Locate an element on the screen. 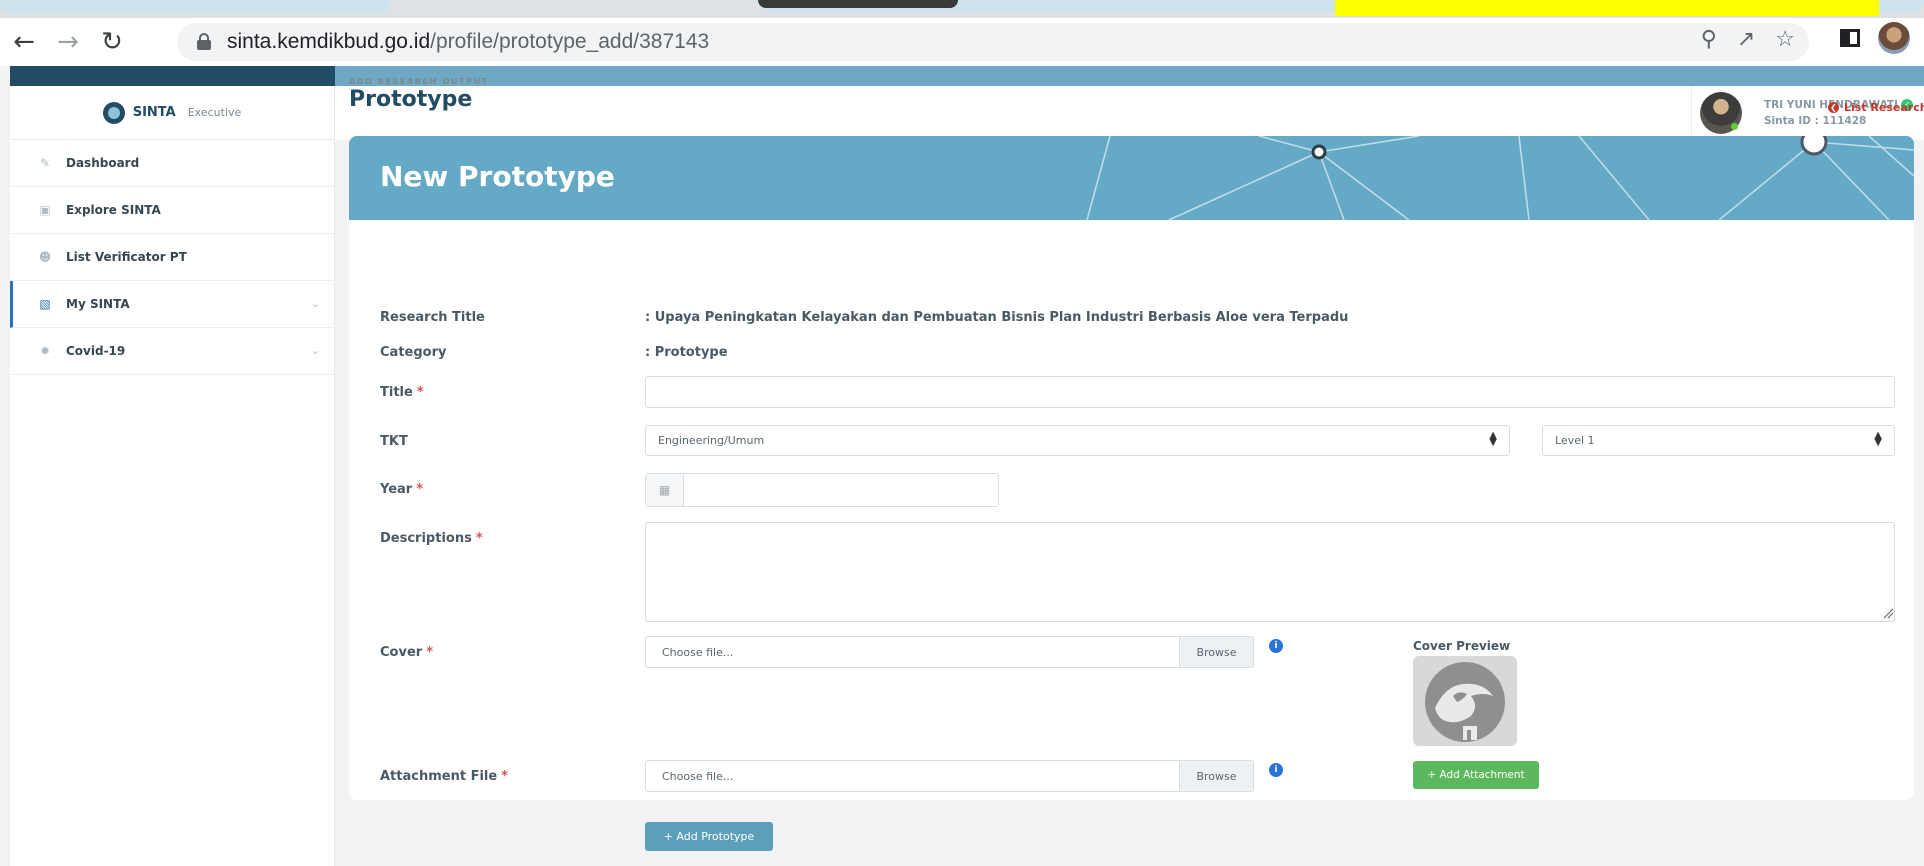 Image resolution: width=1924 pixels, height=866 pixels. id-card-icon: ▧ is located at coordinates (45, 304).